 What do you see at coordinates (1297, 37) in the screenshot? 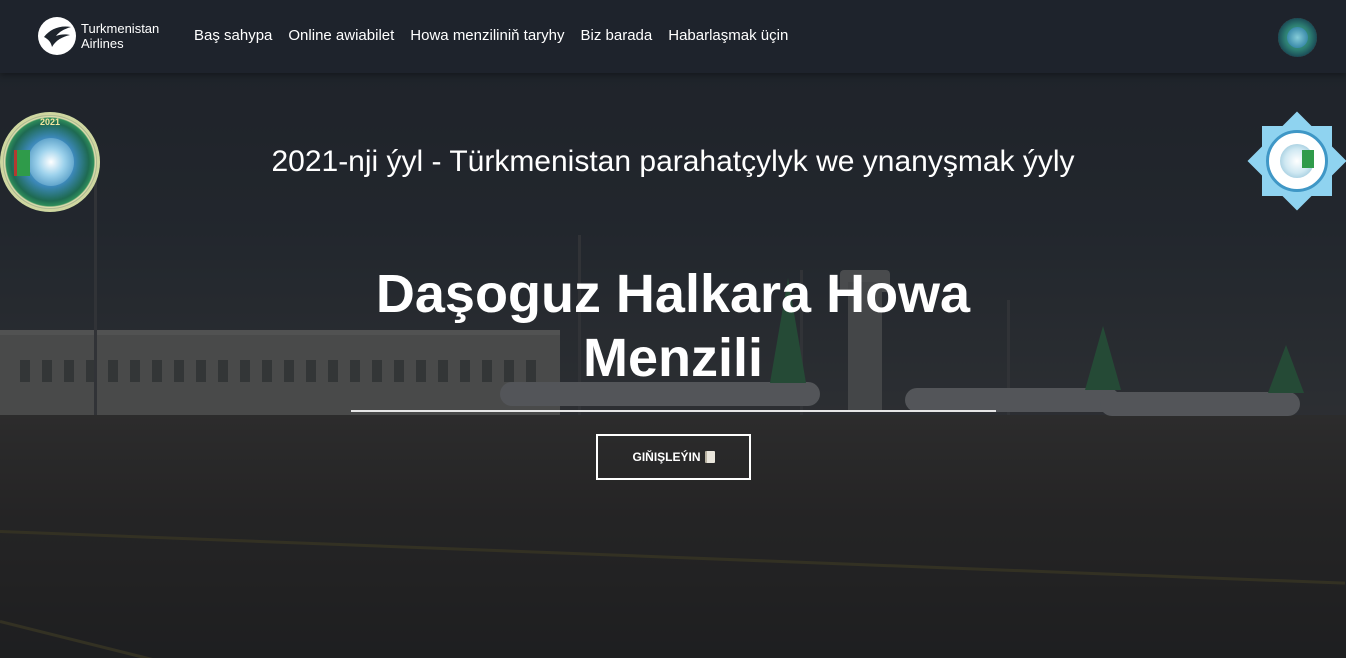
I see `round-emblem-icon` at bounding box center [1297, 37].